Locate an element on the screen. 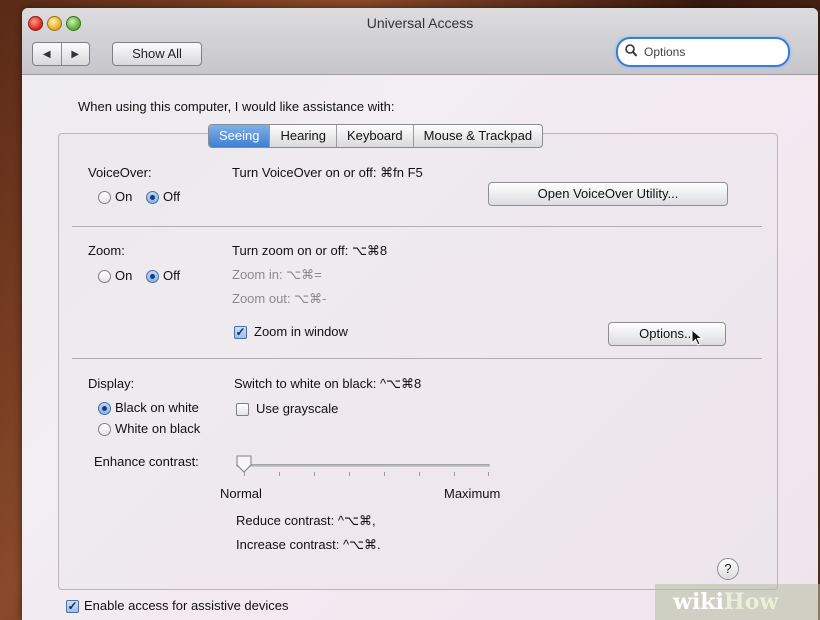  white-on-black-radio is located at coordinates (104, 429).